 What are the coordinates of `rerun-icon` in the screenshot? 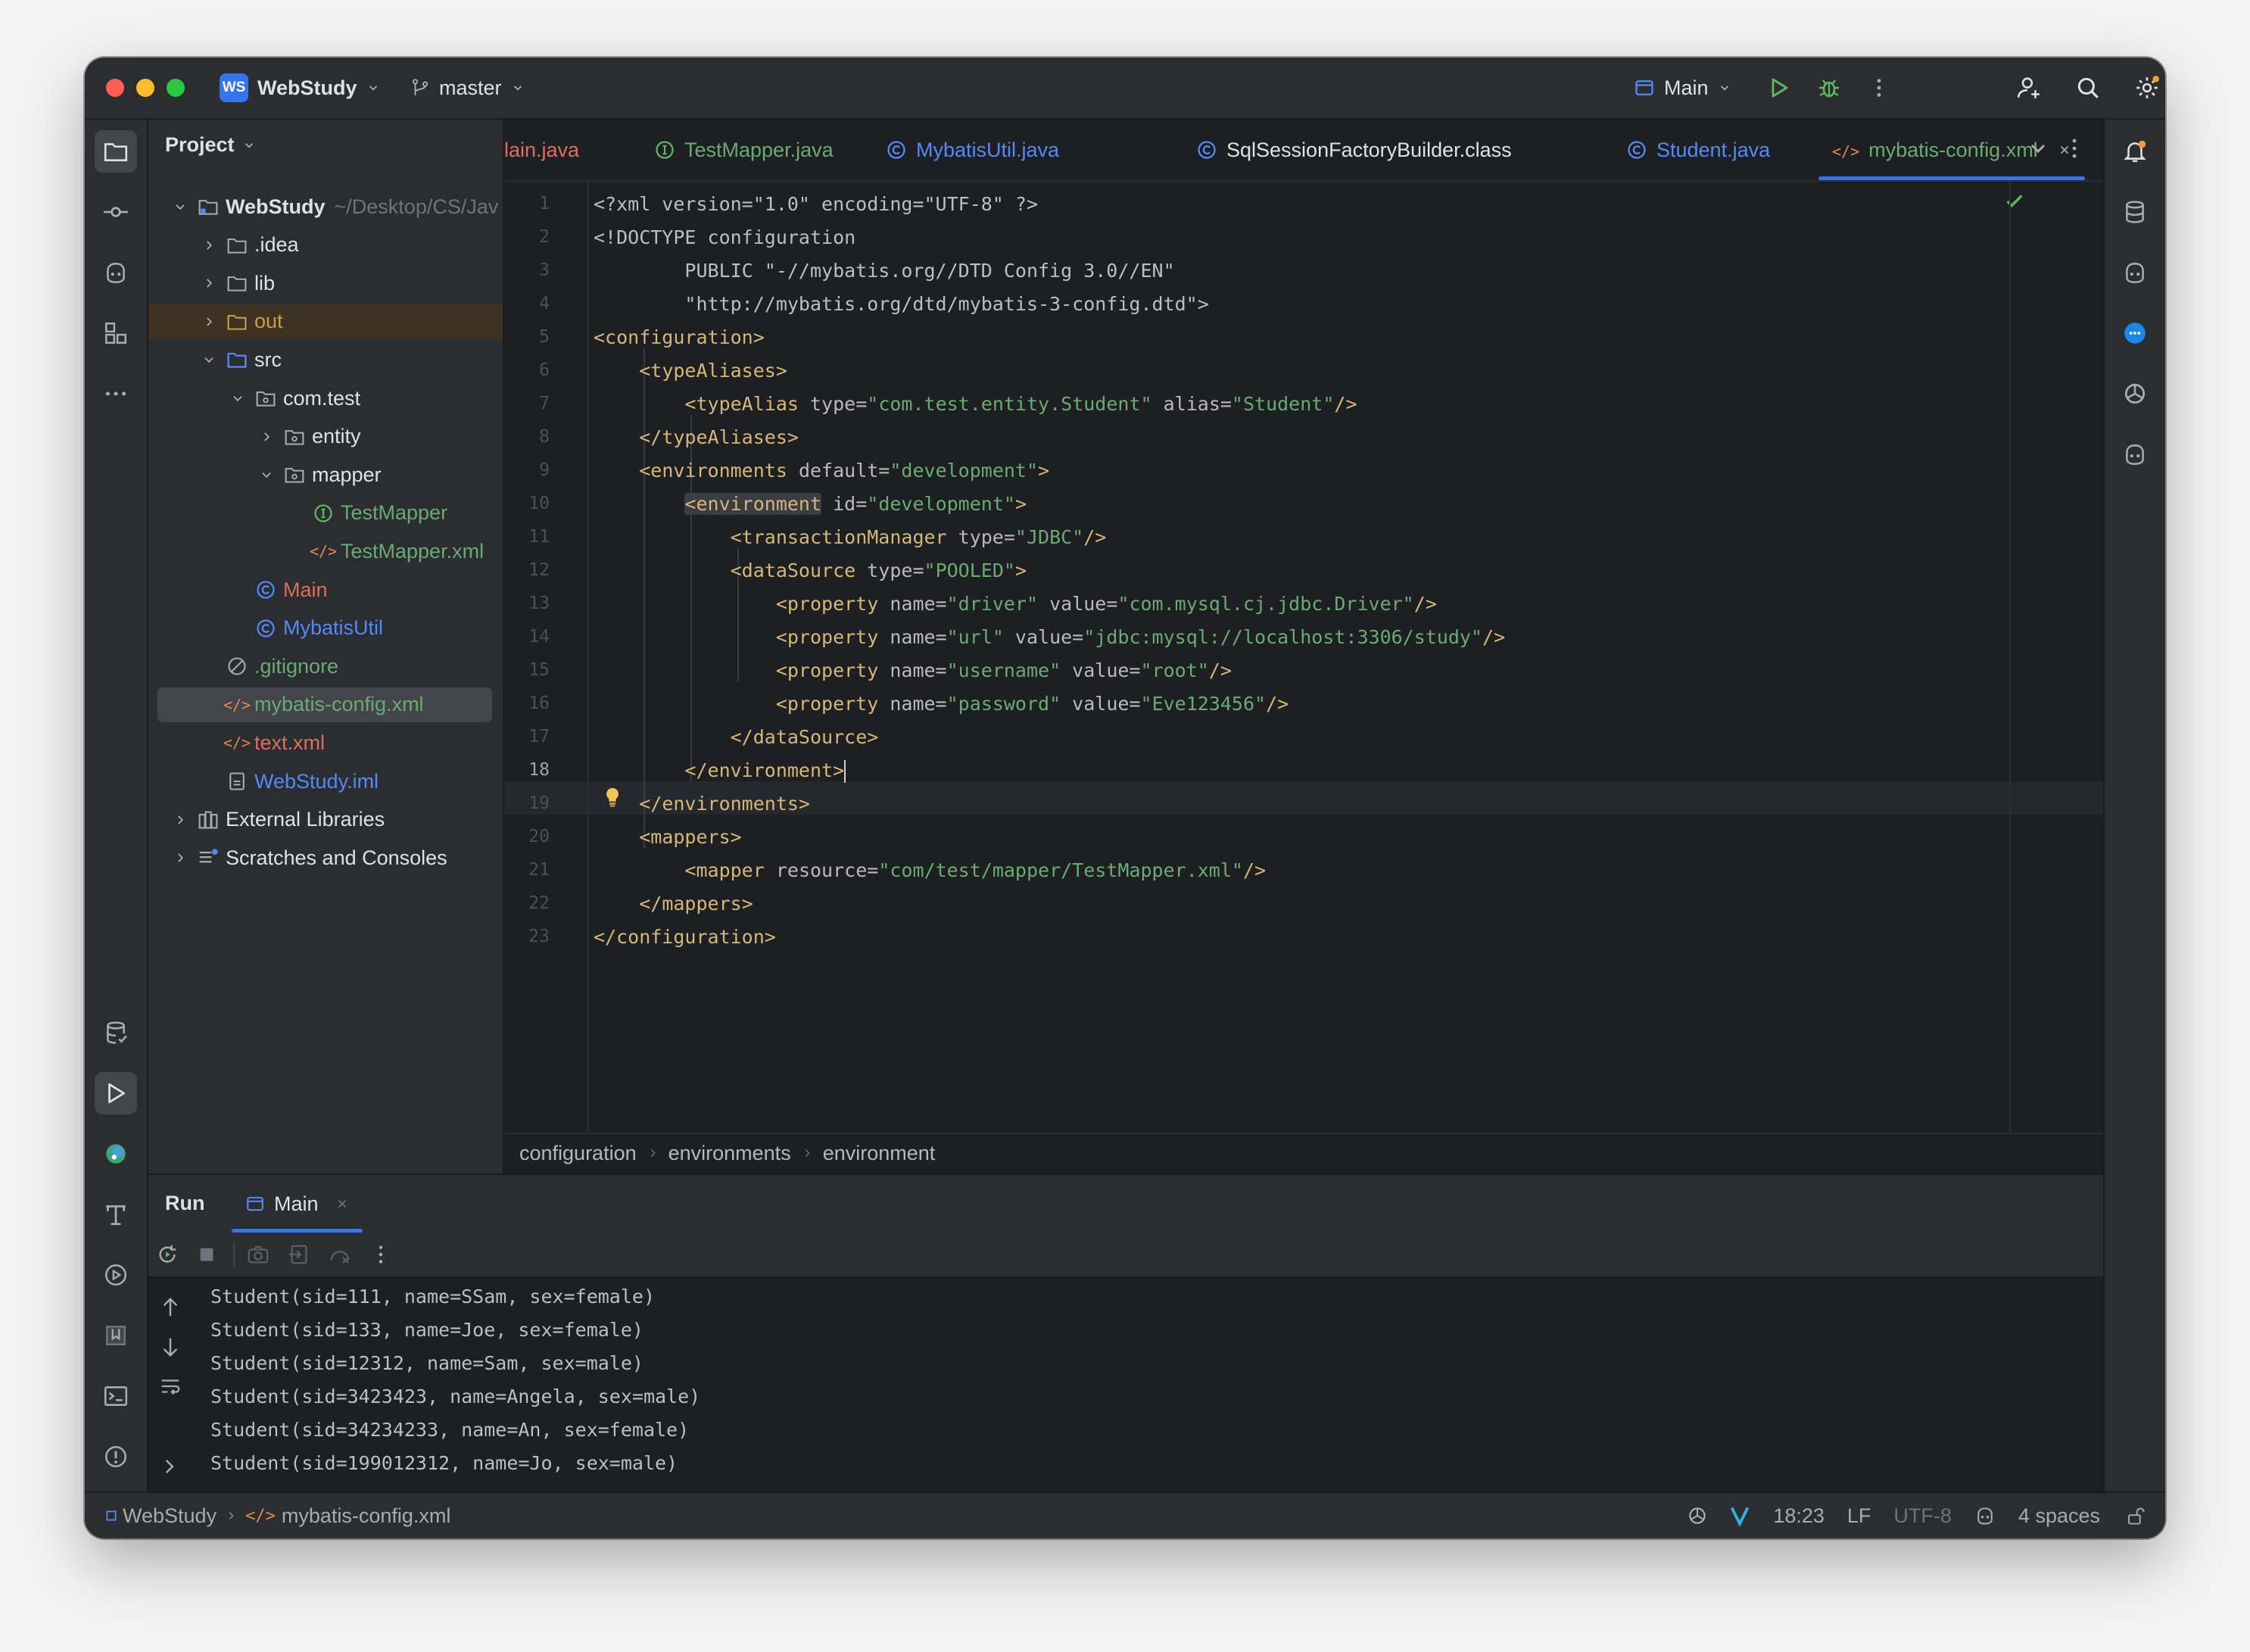 It's located at (167, 1254).